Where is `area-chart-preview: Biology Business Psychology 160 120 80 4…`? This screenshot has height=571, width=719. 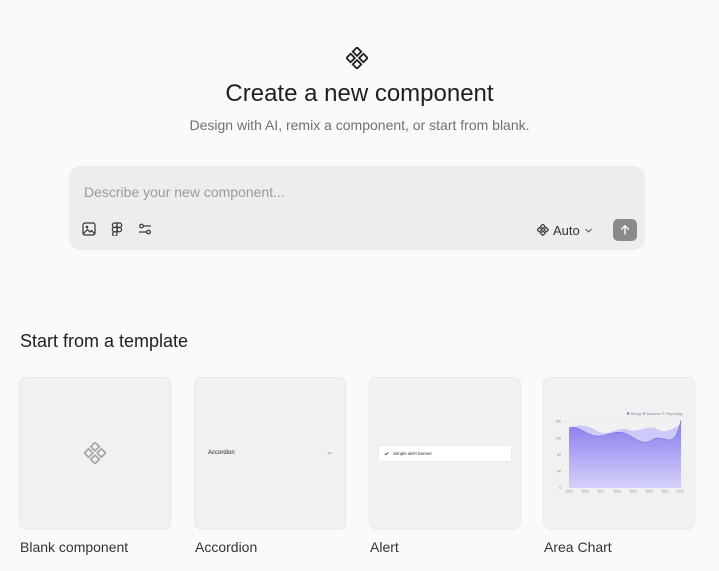
area-chart-preview: Biology Business Psychology 160 120 80 4… is located at coordinates (619, 453).